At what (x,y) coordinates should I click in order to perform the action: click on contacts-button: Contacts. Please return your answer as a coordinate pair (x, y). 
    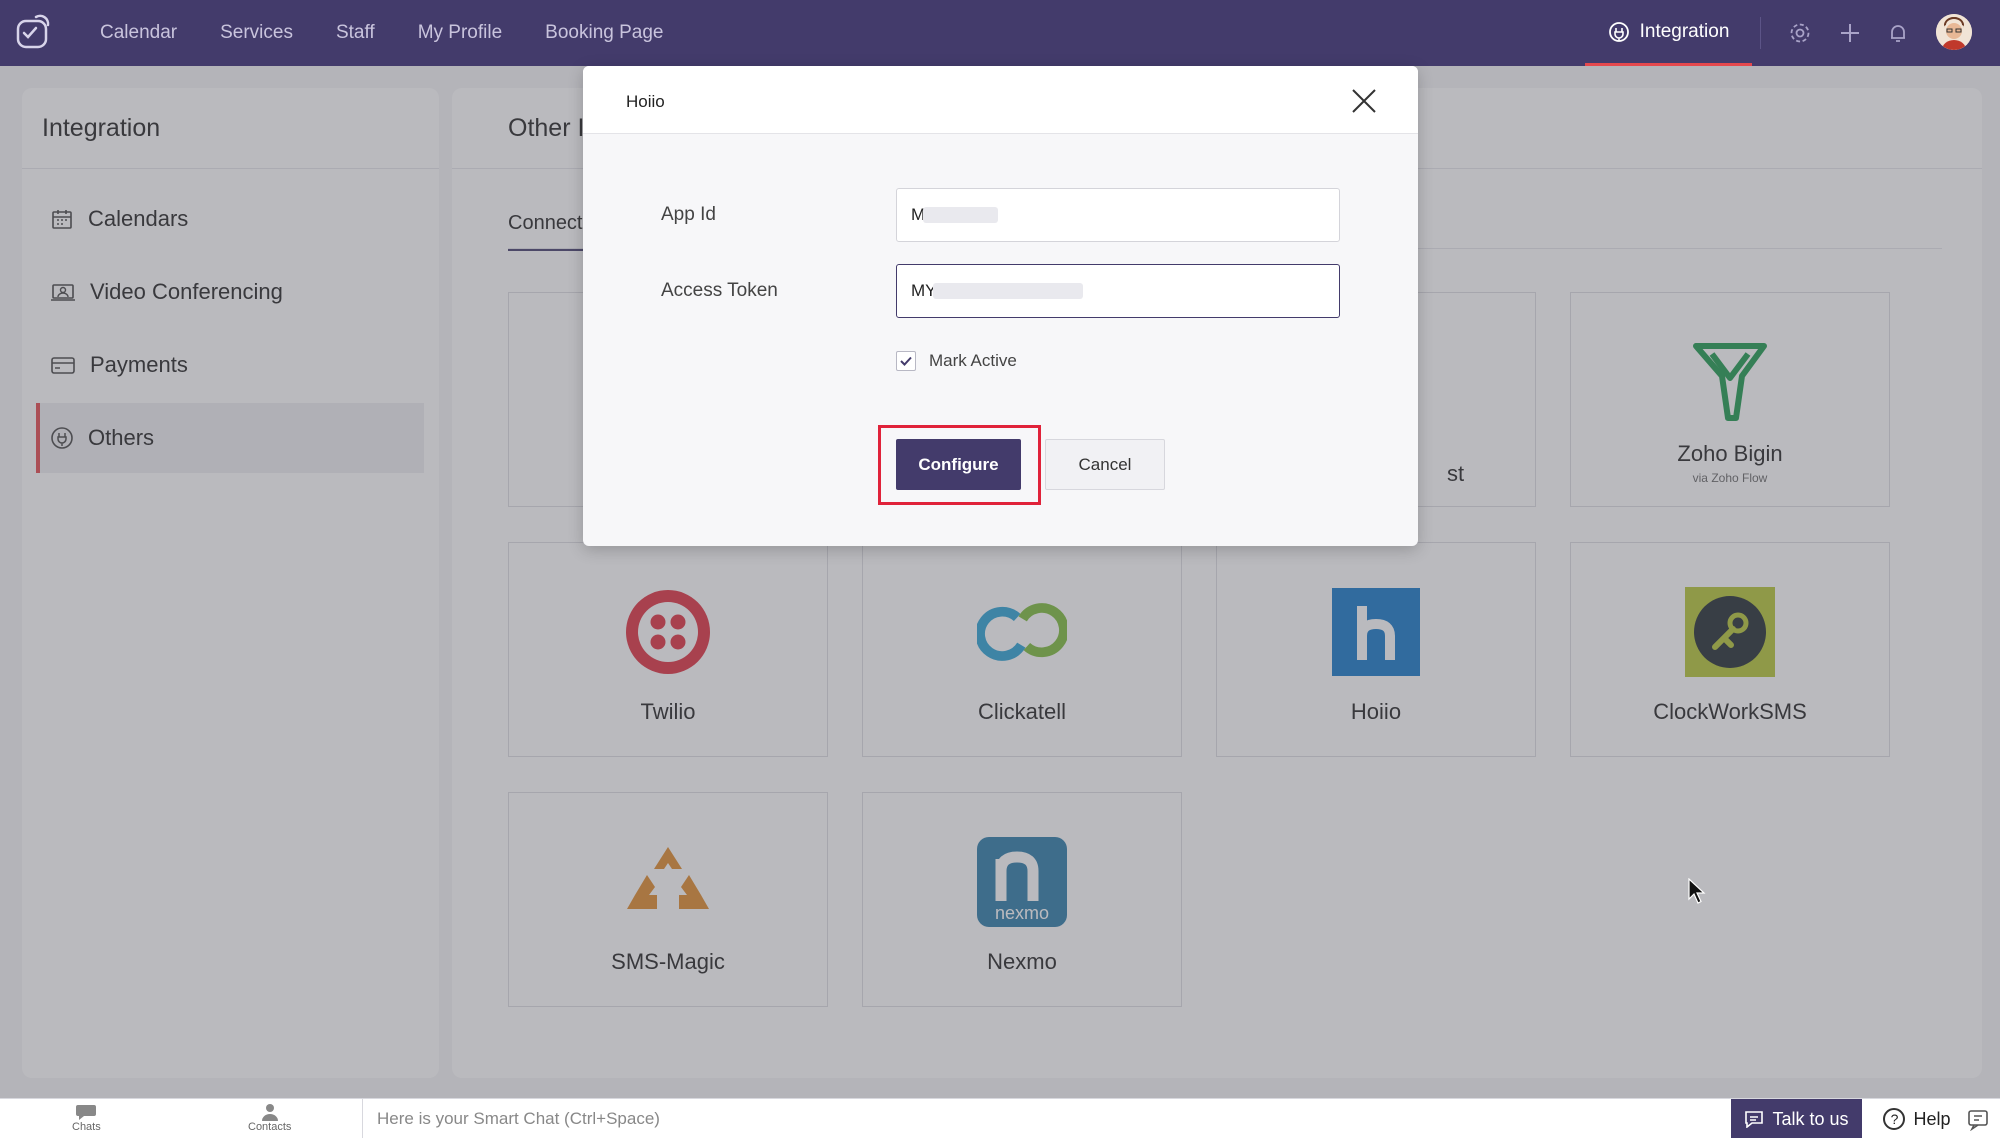
    Looking at the image, I should click on (269, 1118).